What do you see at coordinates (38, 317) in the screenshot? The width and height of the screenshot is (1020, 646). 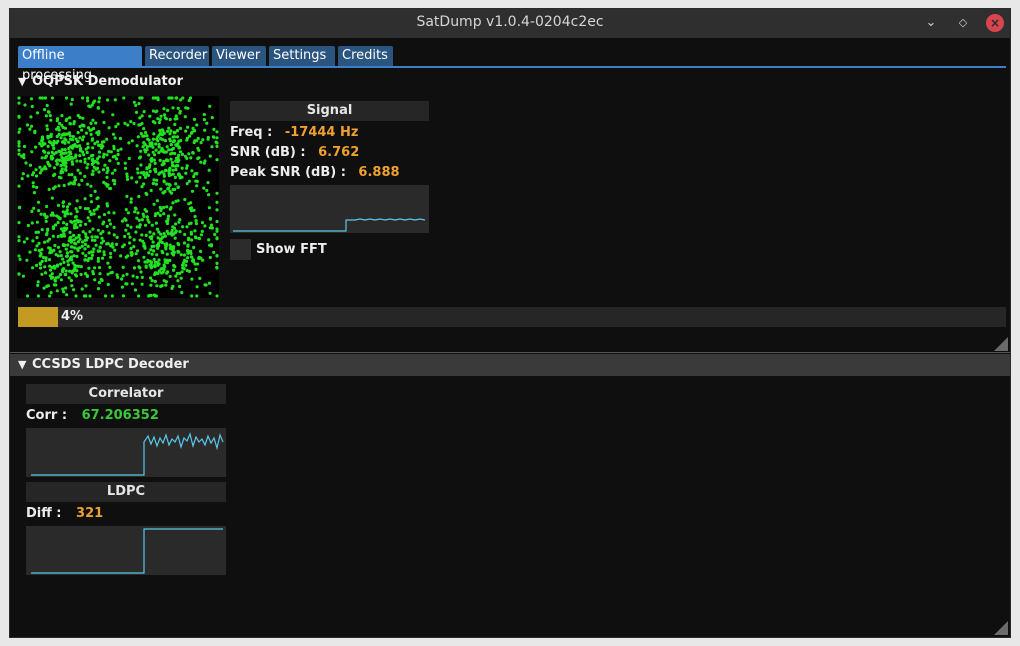 I see `progress-fill` at bounding box center [38, 317].